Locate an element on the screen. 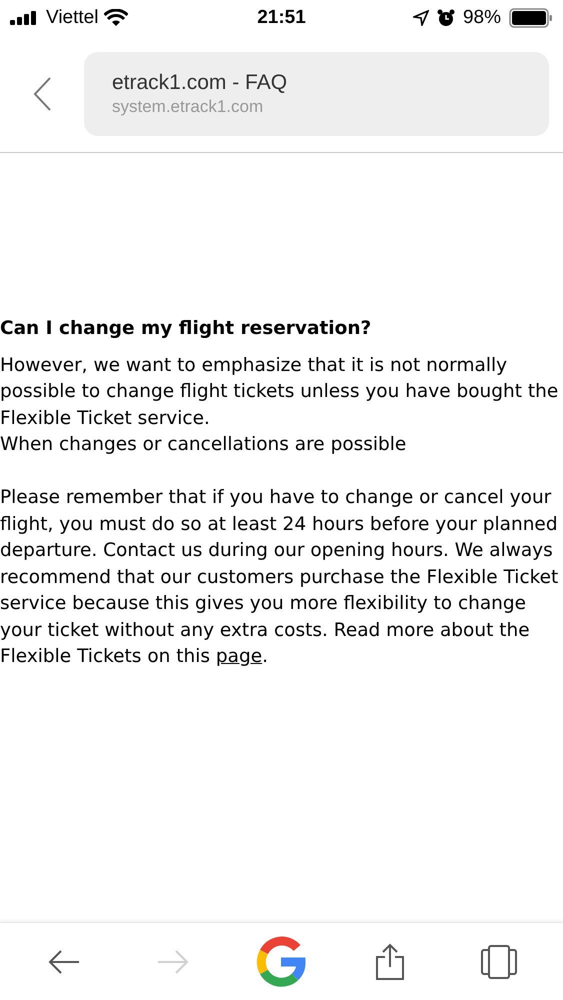  page-url: system.etrack1.com is located at coordinates (188, 107).